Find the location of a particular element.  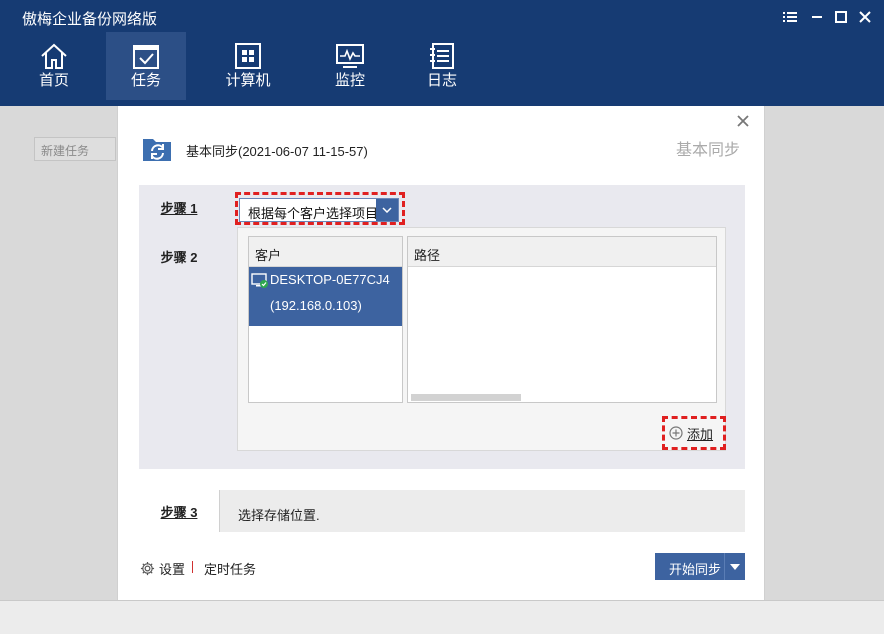

client-row: DESKTOP-0E77CJ4 (192.168.0.103) is located at coordinates (325, 296).